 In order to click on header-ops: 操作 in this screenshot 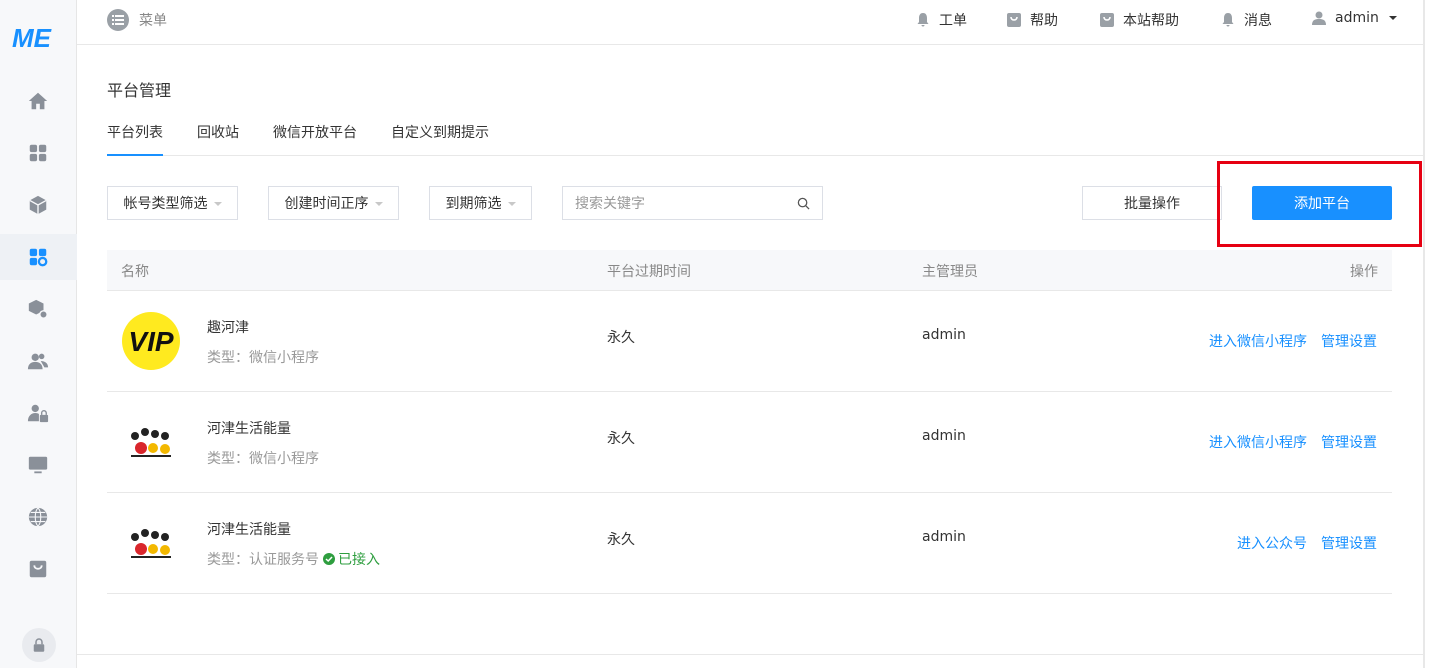, I will do `click(1364, 272)`.